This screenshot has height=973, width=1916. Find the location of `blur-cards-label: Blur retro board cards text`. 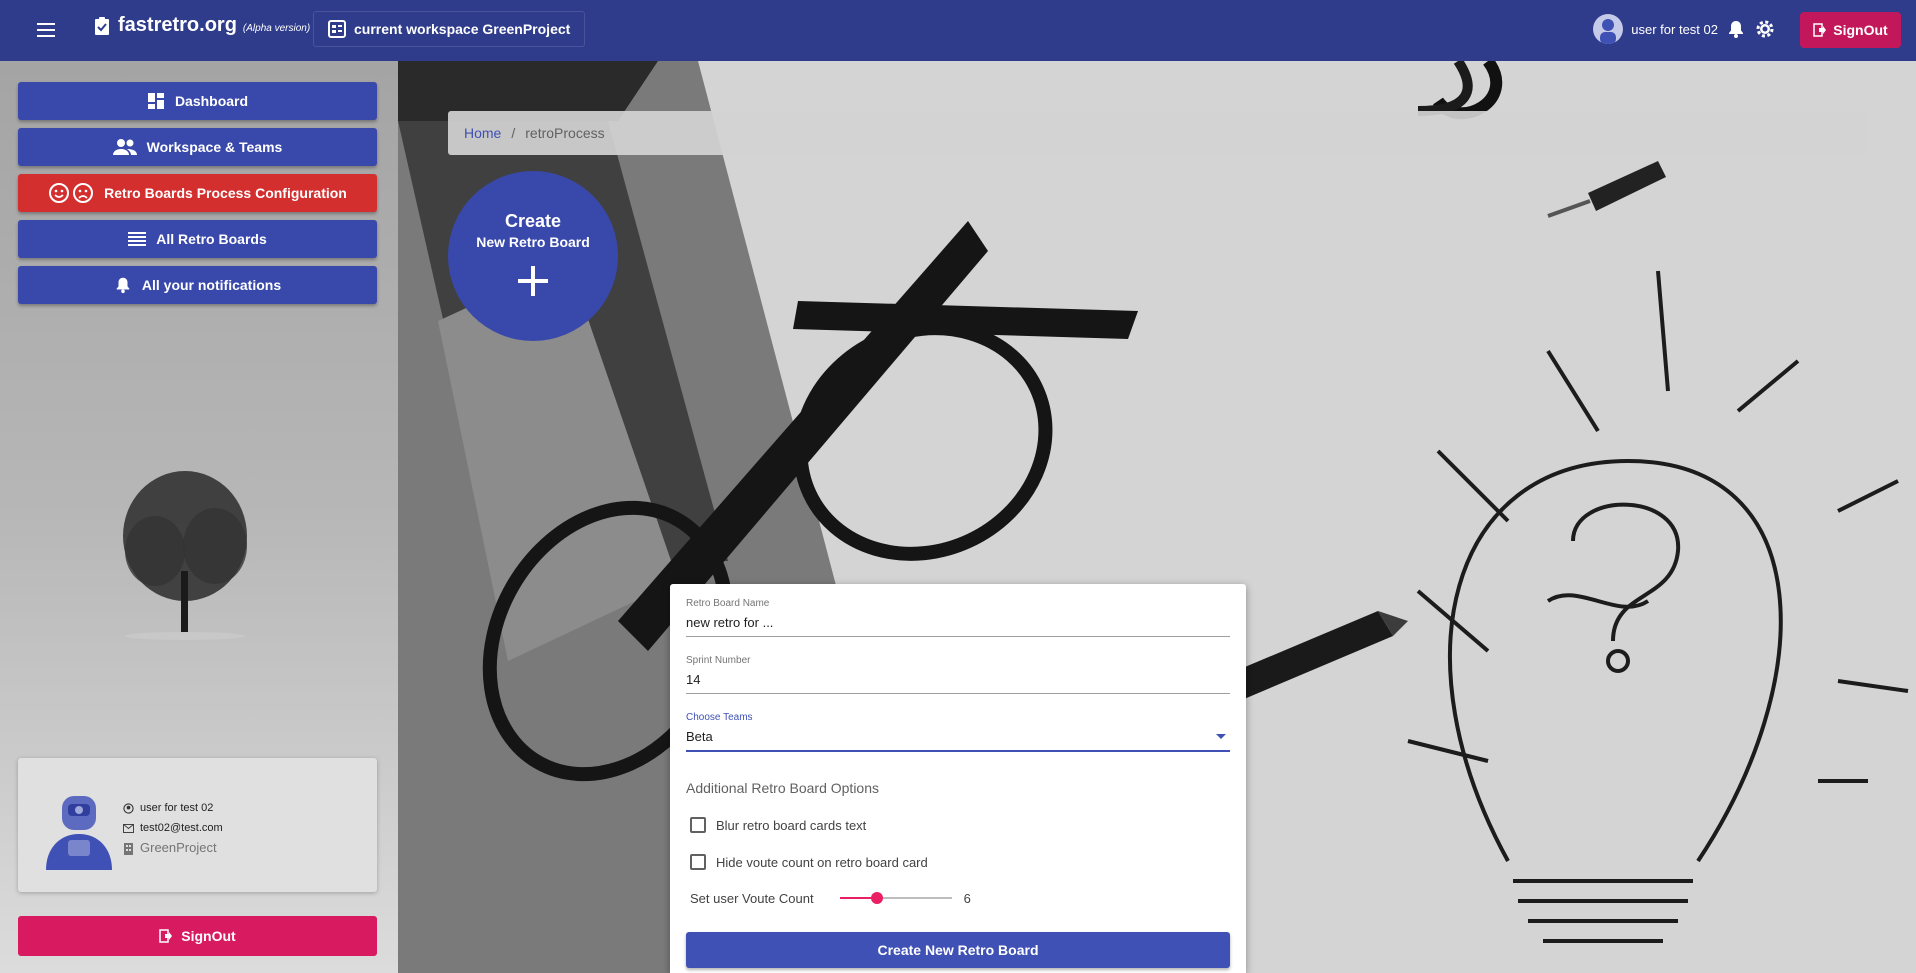

blur-cards-label: Blur retro board cards text is located at coordinates (791, 825).